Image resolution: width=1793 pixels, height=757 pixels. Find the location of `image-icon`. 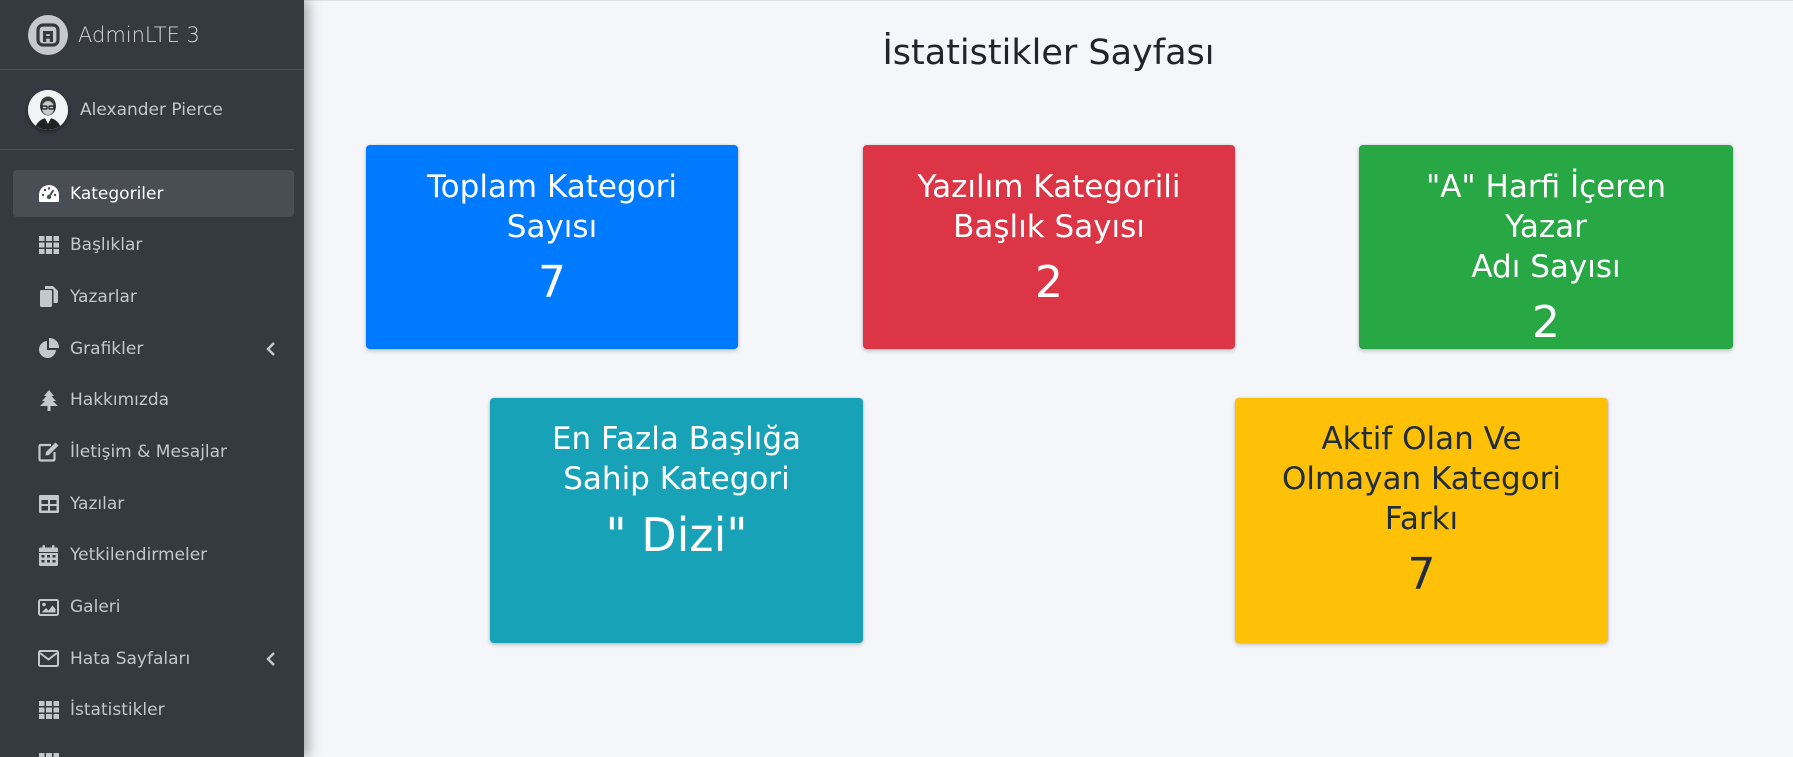

image-icon is located at coordinates (48, 607).